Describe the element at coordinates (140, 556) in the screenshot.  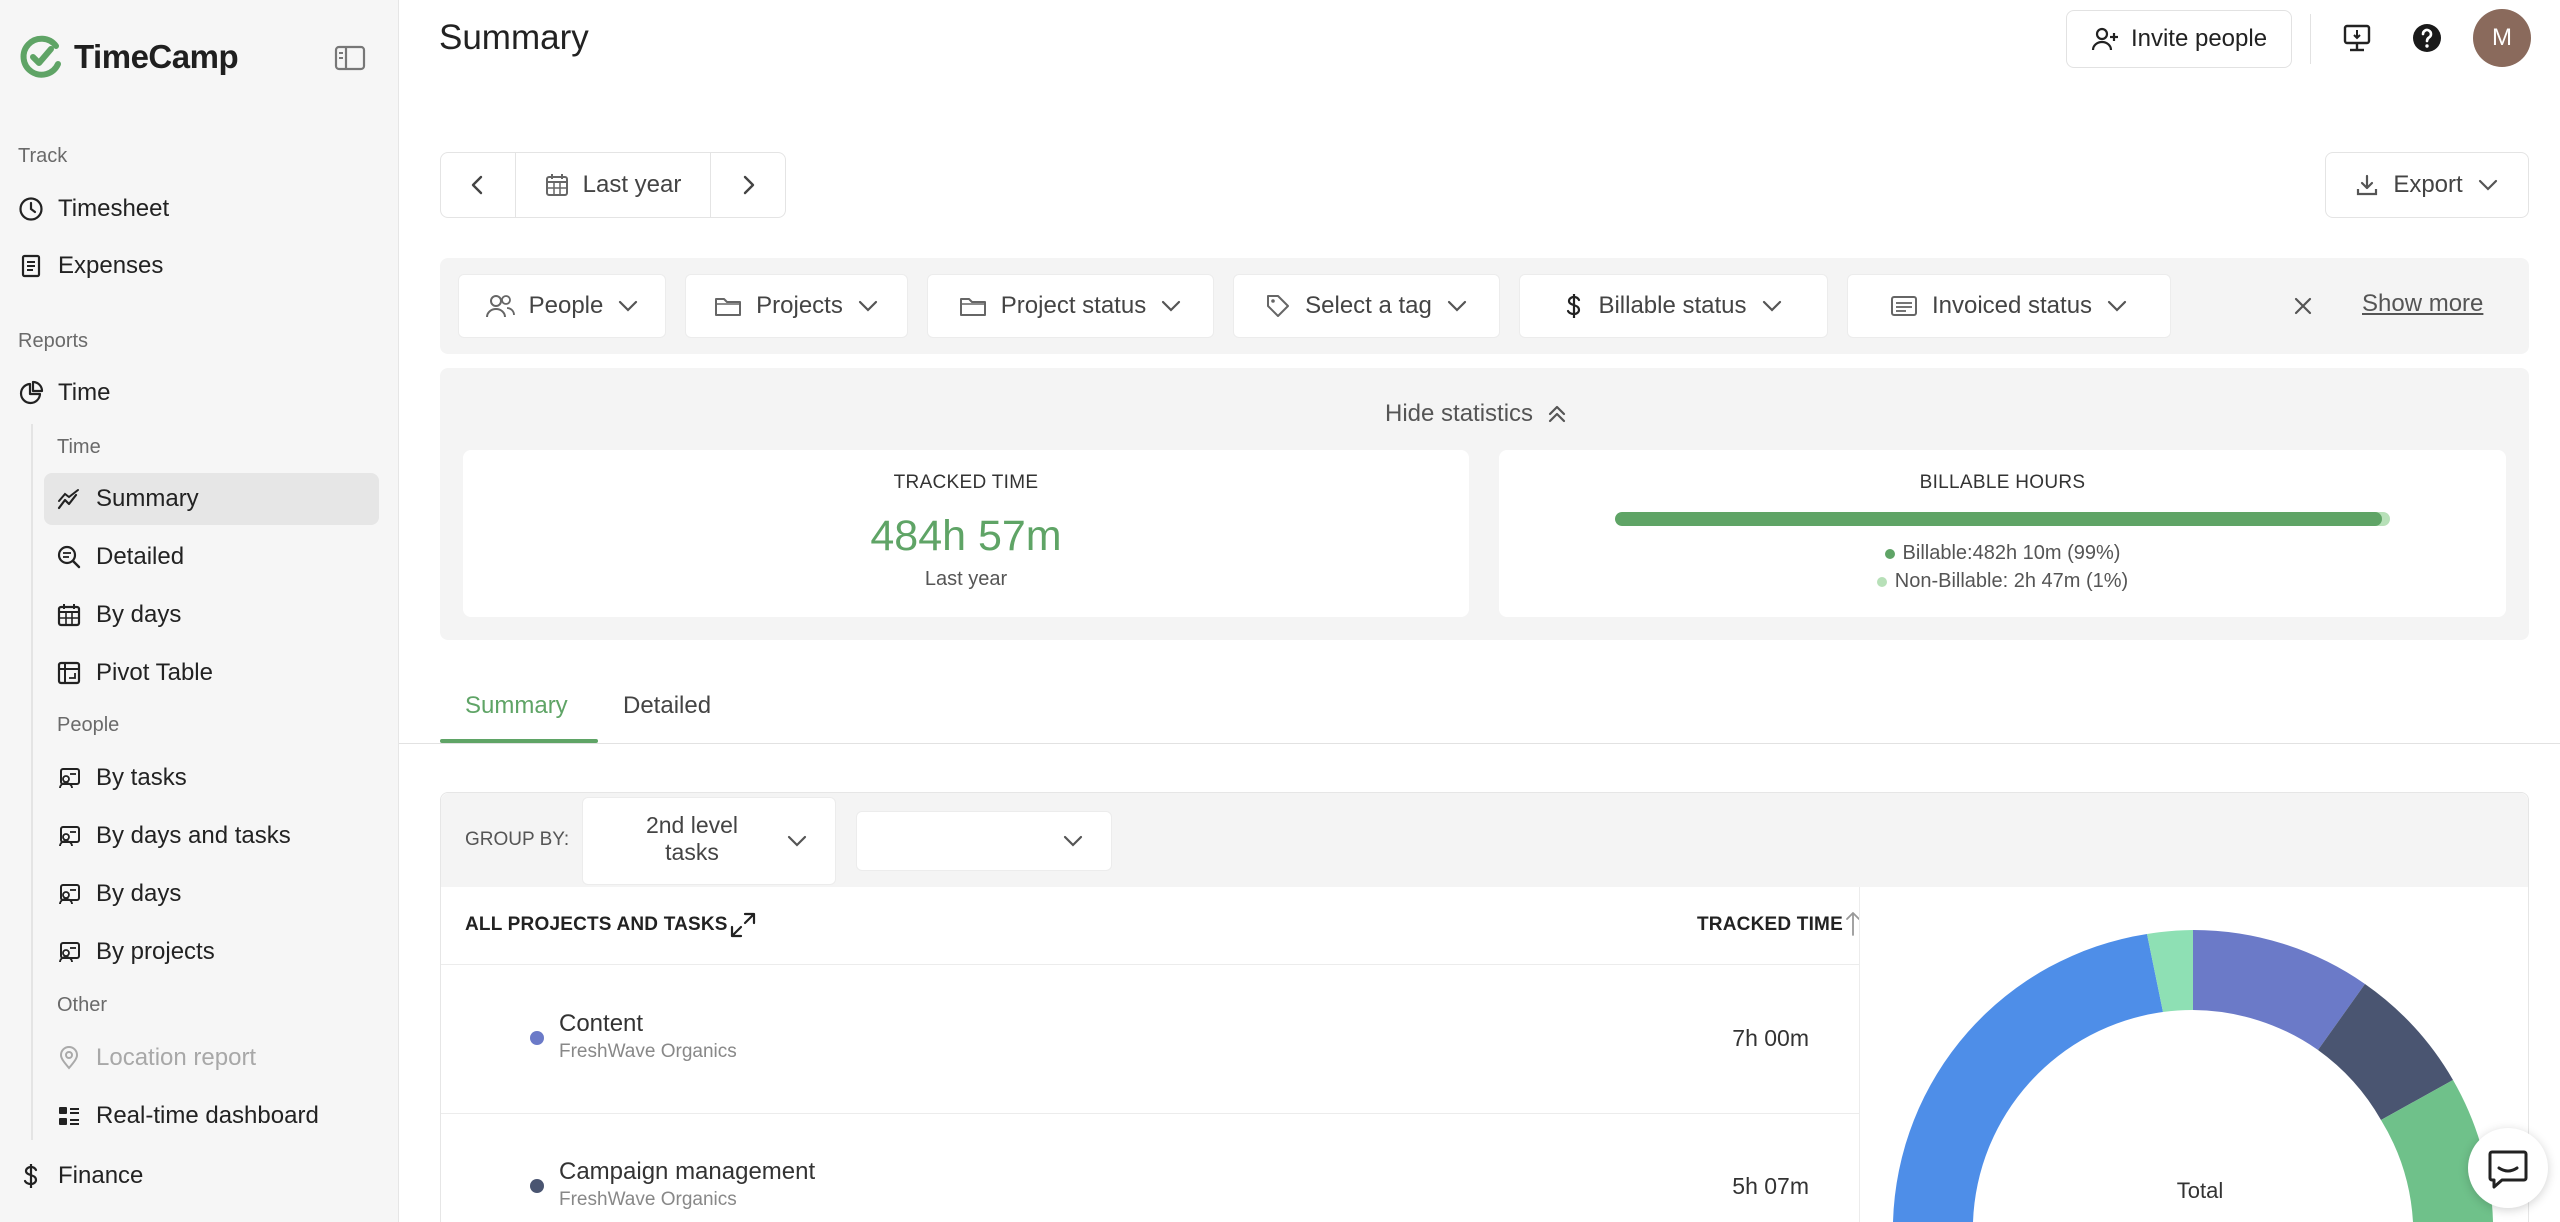
I see `sidebar-item-label: Detailed` at that location.